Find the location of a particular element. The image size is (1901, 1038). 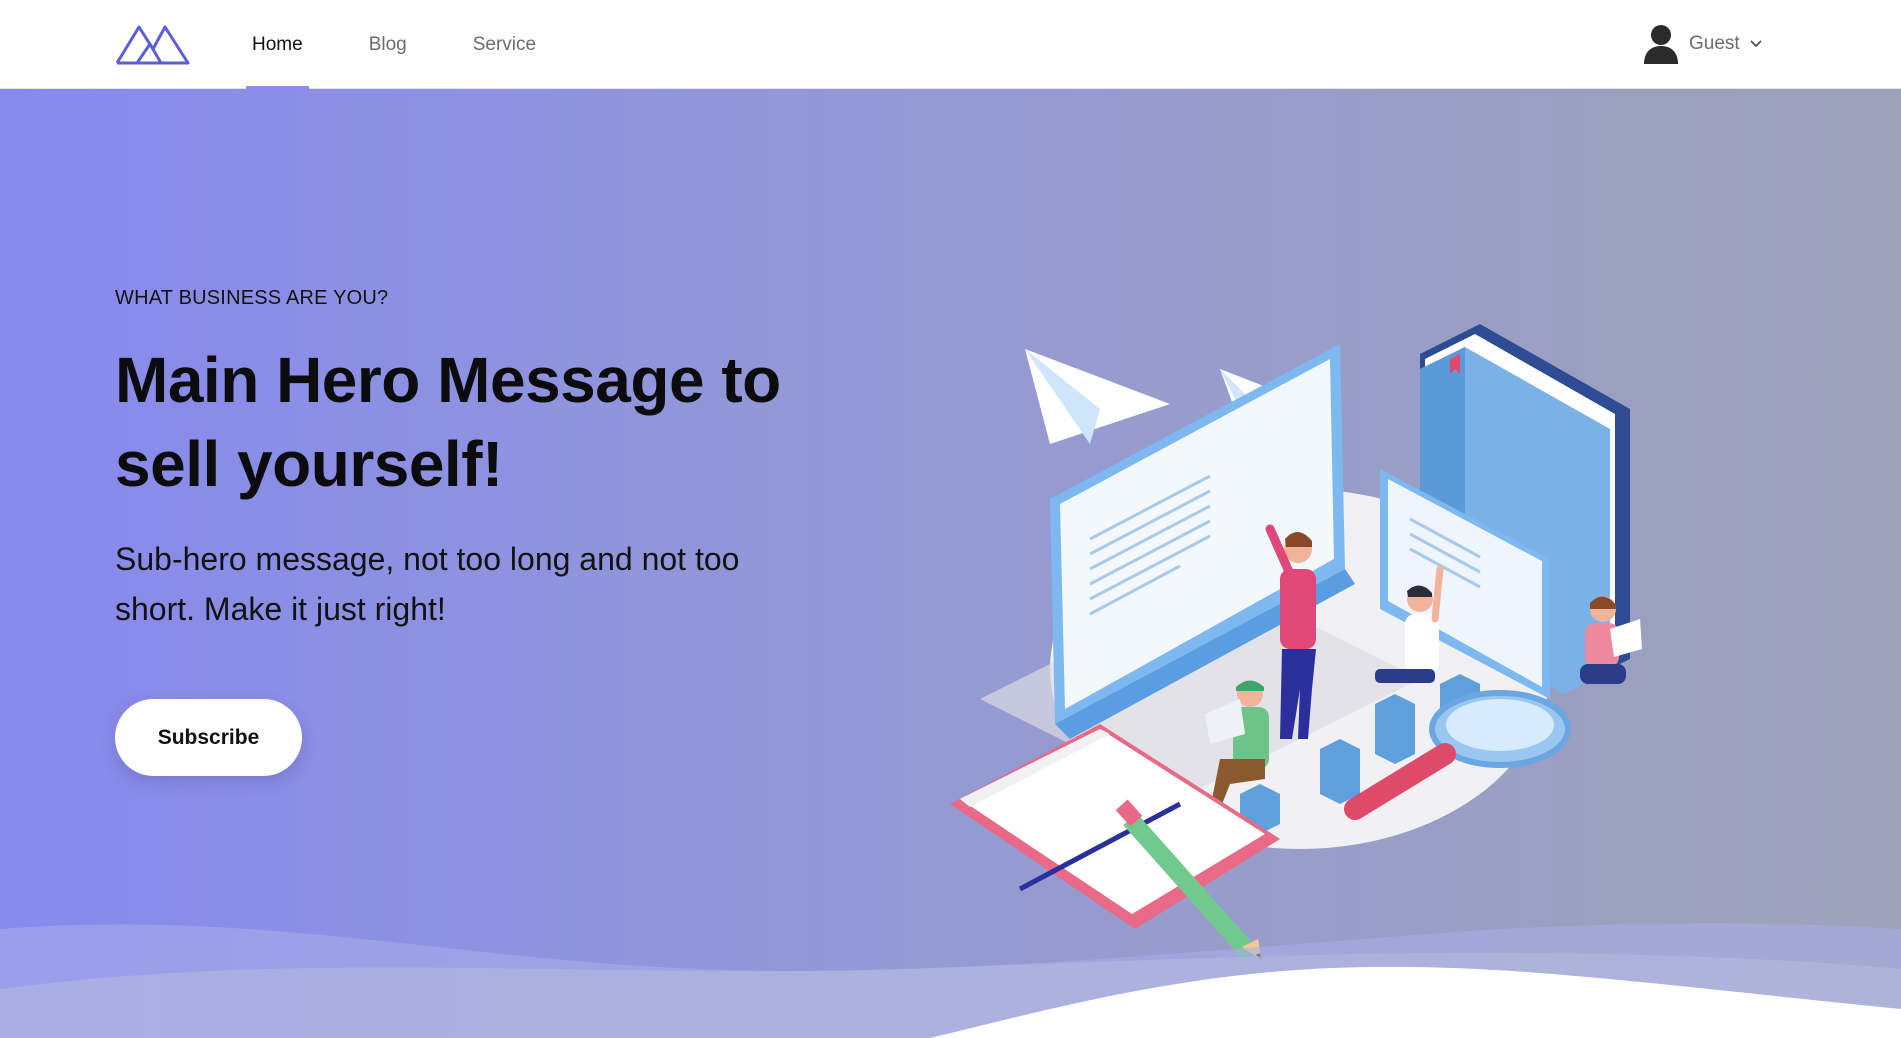

hero-headline: Main Hero Message to sell yourself! is located at coordinates (465, 422).